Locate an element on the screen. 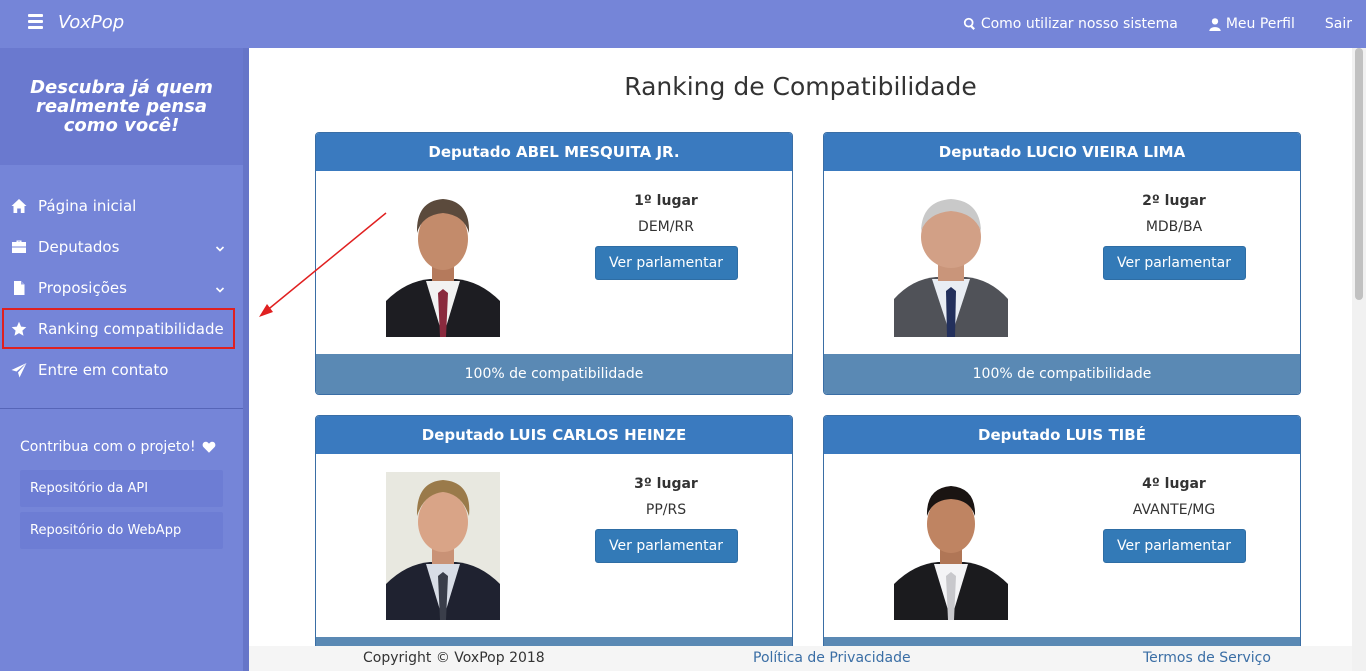 The height and width of the screenshot is (671, 1366). brand-logo: VoxPop is located at coordinates (91, 22).